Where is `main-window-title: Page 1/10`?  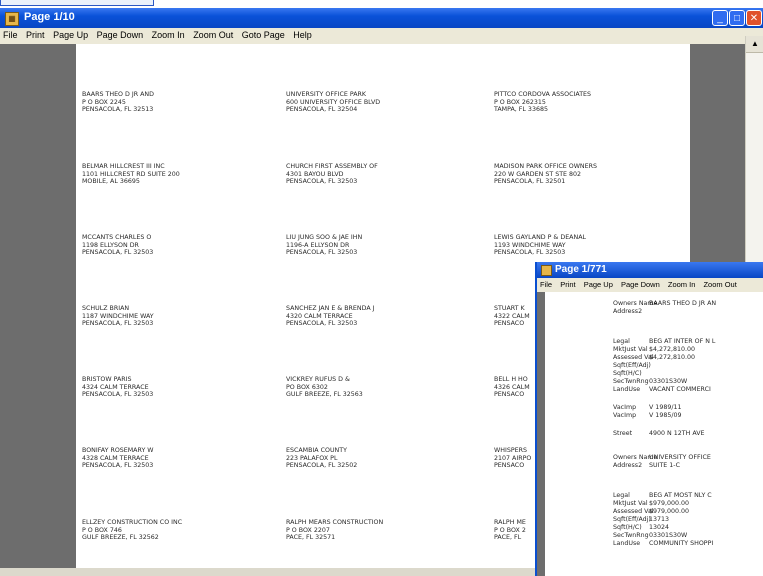
main-window-title: Page 1/10 is located at coordinates (49, 17).